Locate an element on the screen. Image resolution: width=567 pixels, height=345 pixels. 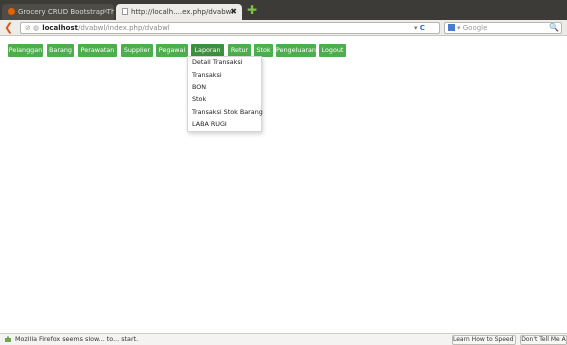
search-engine-icon is located at coordinates (451, 27).